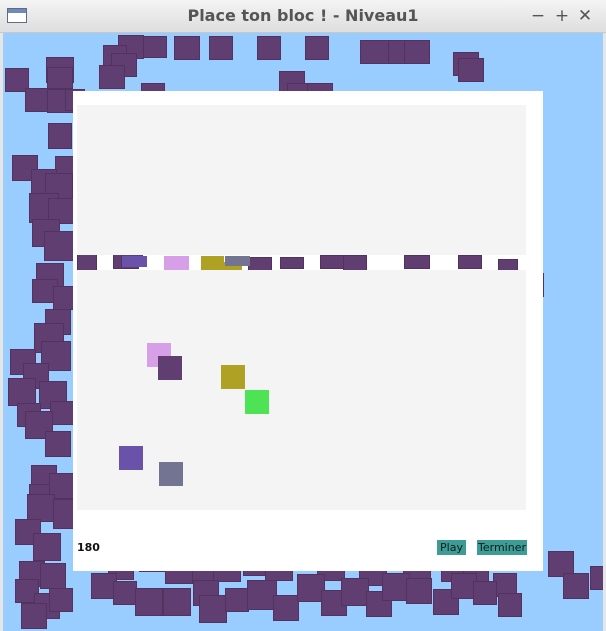 This screenshot has height=631, width=606. What do you see at coordinates (171, 474) in the screenshot?
I see `gray-block` at bounding box center [171, 474].